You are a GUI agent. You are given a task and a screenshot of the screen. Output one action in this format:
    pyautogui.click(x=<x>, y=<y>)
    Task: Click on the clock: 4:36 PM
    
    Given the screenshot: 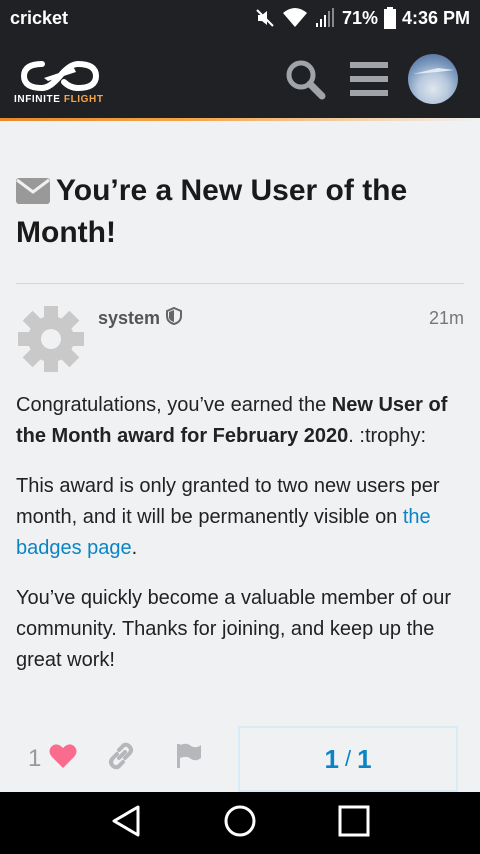 What is the action you would take?
    pyautogui.click(x=435, y=17)
    